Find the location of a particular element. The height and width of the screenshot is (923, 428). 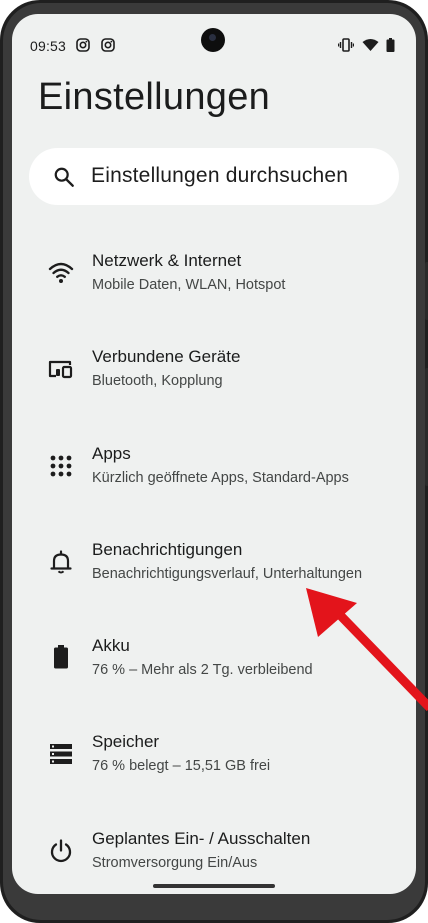

settings-item-title: Speicher is located at coordinates (126, 741).